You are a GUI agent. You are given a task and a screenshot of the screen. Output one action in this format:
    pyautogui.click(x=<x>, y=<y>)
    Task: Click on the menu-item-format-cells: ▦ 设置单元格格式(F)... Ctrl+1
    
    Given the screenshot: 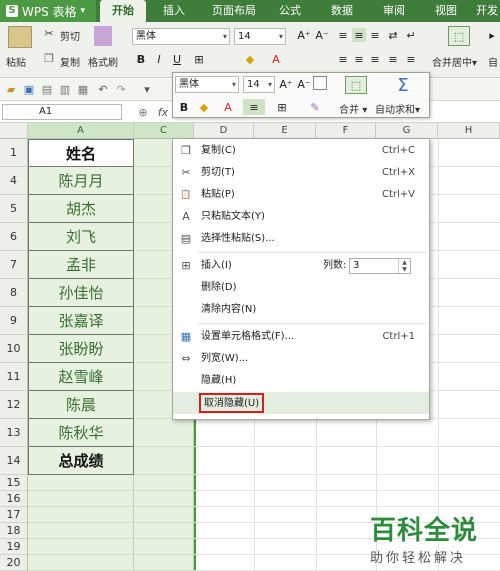 What is the action you would take?
    pyautogui.click(x=301, y=337)
    